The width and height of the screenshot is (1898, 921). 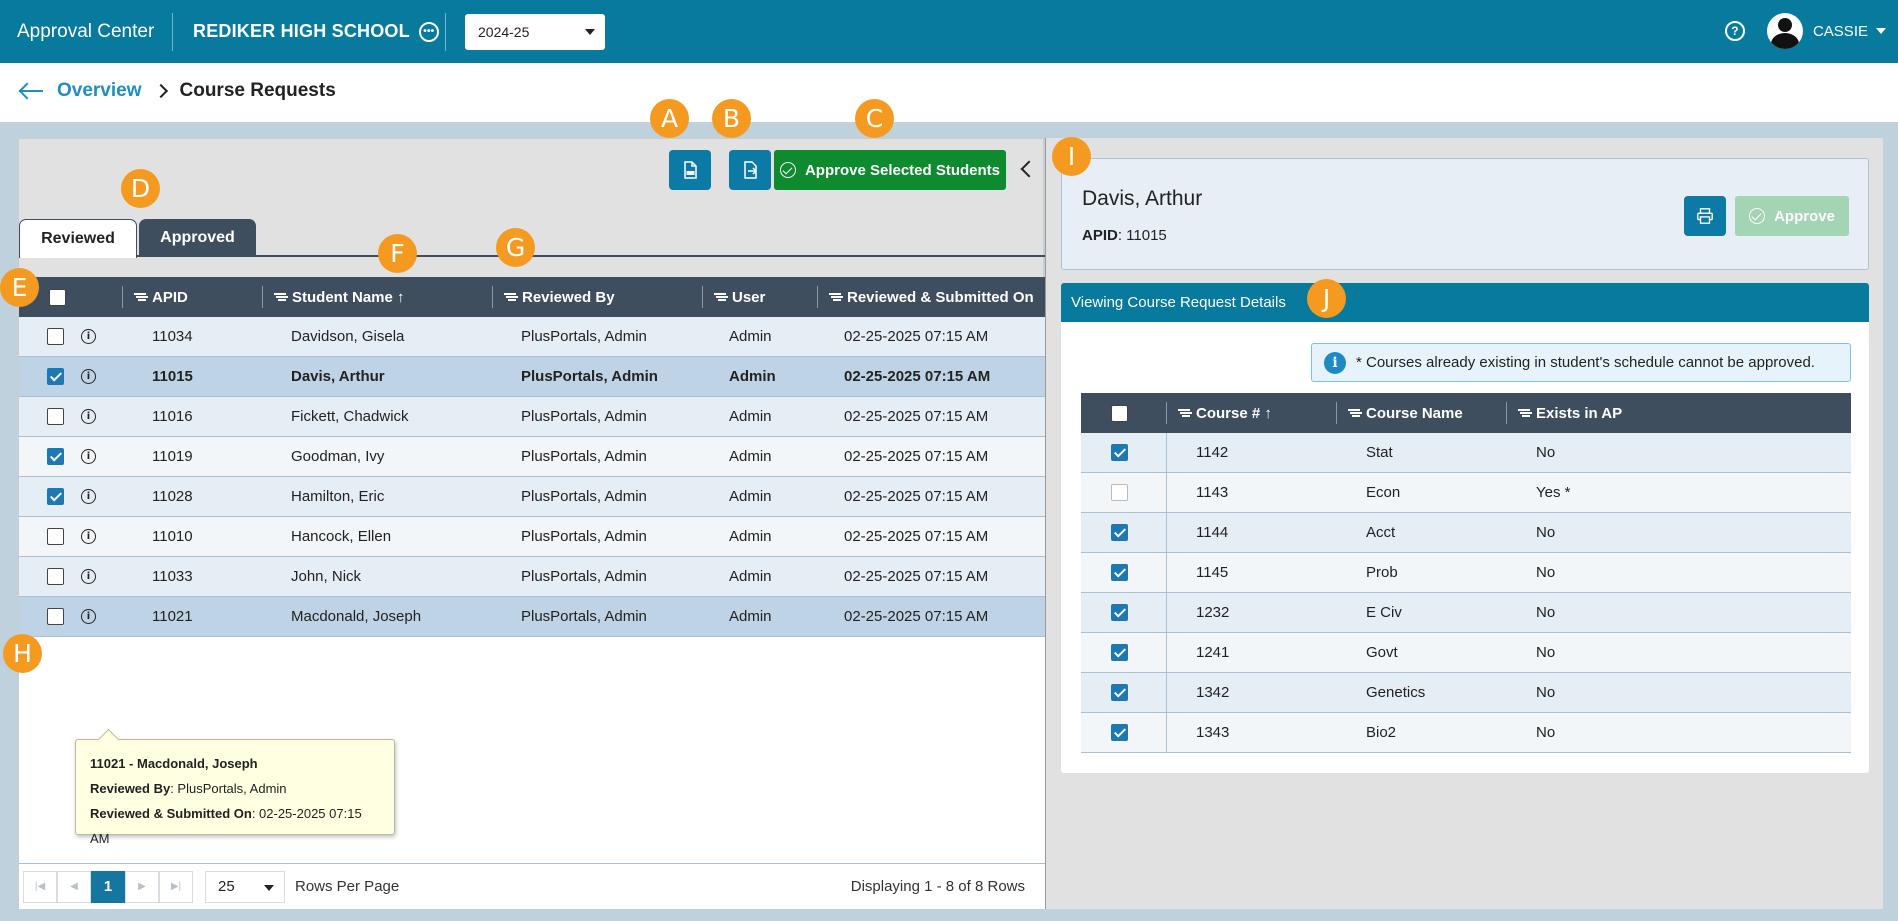 What do you see at coordinates (1142, 235) in the screenshot?
I see `apid-value: : 11015` at bounding box center [1142, 235].